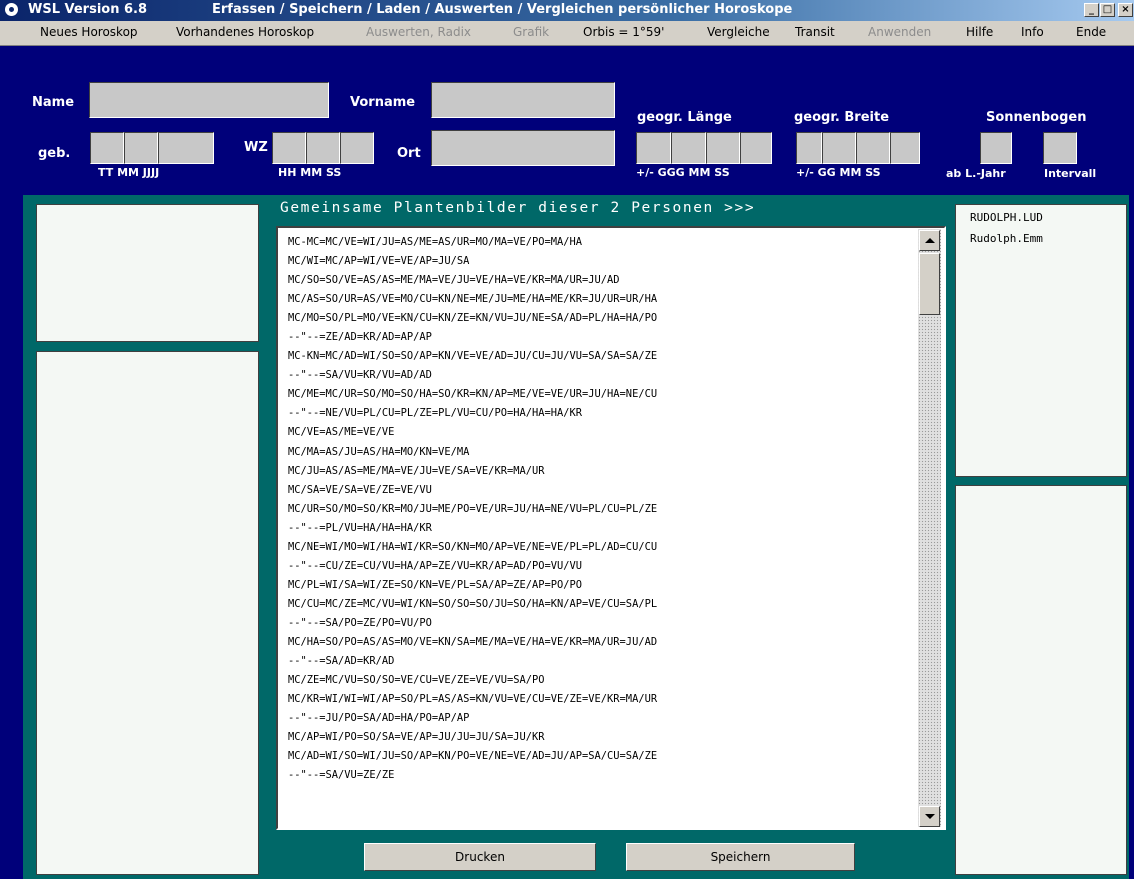 This screenshot has width=1134, height=879. Describe the element at coordinates (409, 153) in the screenshot. I see `ort-label: Ort` at that location.